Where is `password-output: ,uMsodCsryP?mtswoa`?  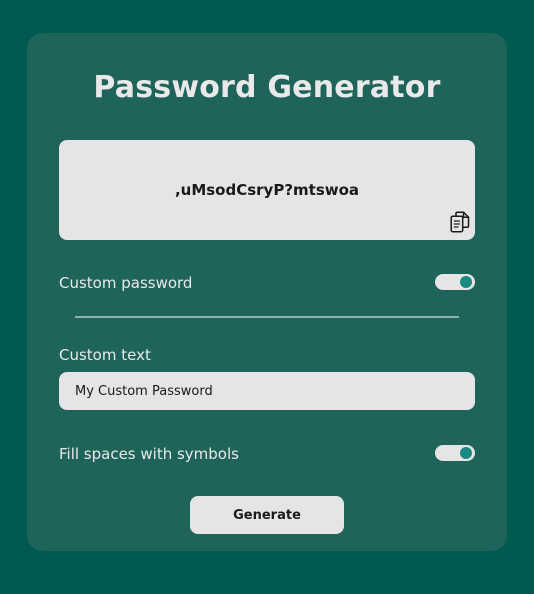 password-output: ,uMsodCsryP?mtswoa is located at coordinates (267, 190).